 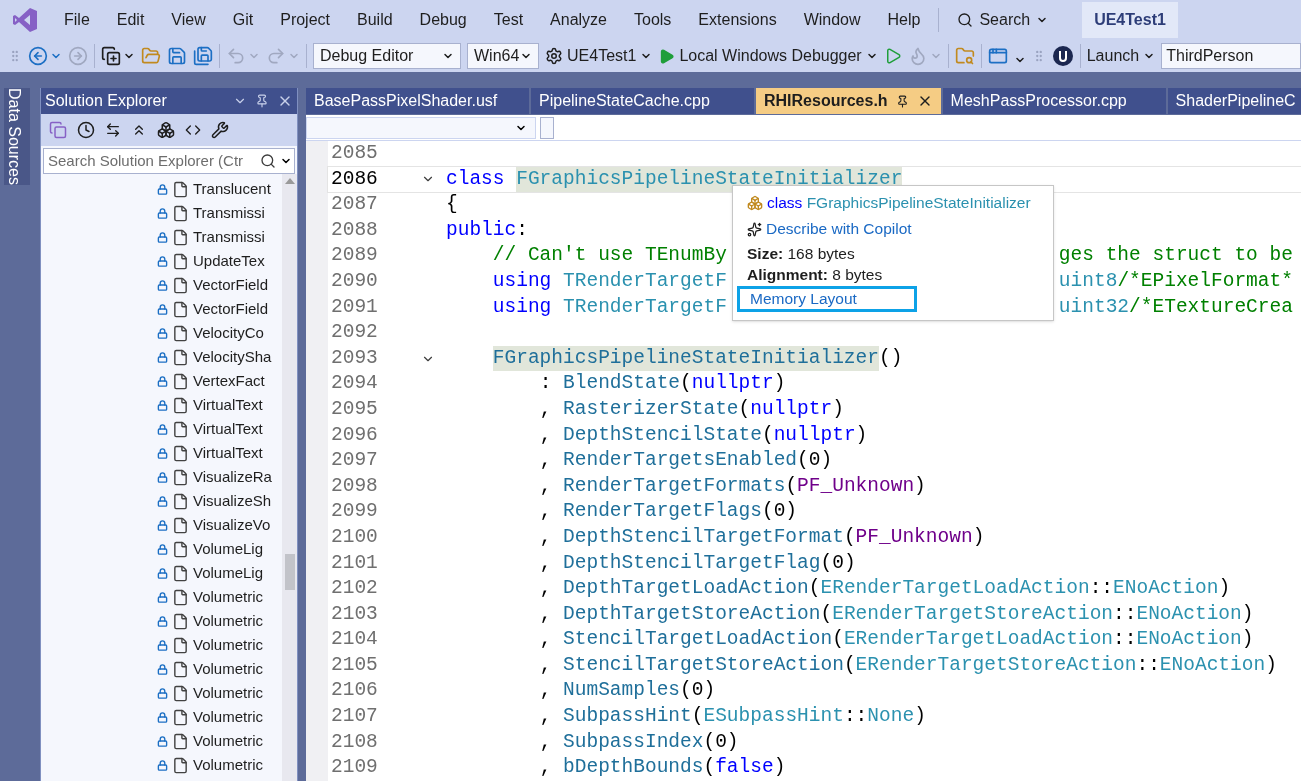 I want to click on code-icon, so click(x=193, y=130).